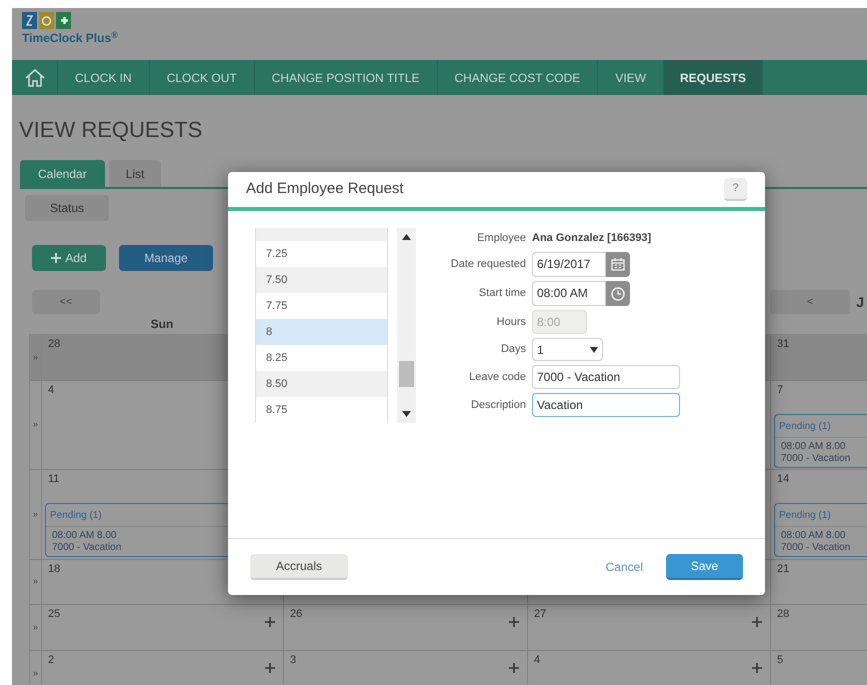 The width and height of the screenshot is (867, 685). Describe the element at coordinates (498, 405) in the screenshot. I see `field-label: Description` at that location.